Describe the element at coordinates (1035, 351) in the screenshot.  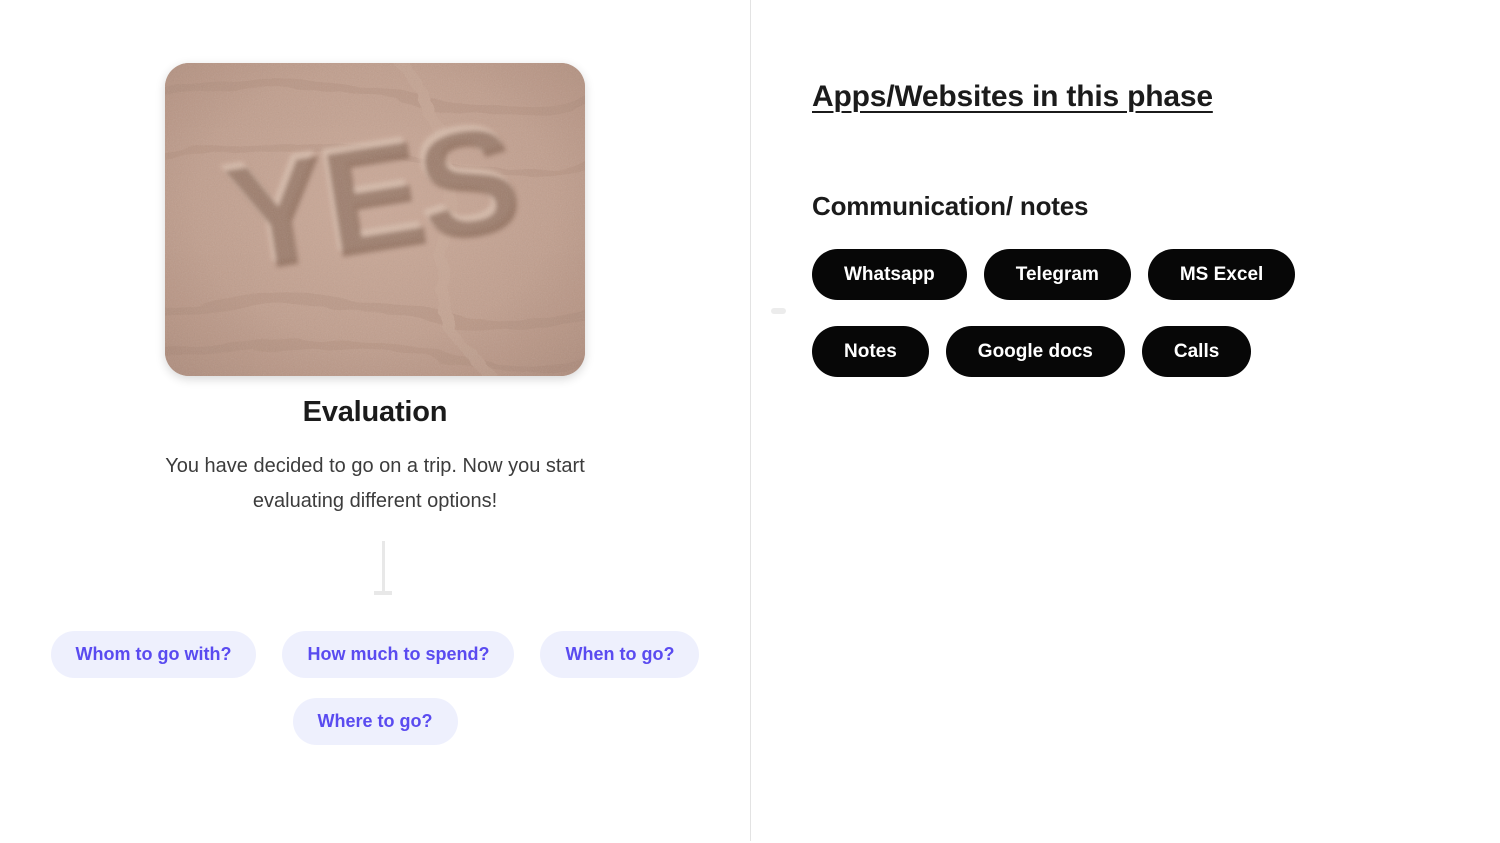
I see `app-pill-google-docs: Google docs` at that location.